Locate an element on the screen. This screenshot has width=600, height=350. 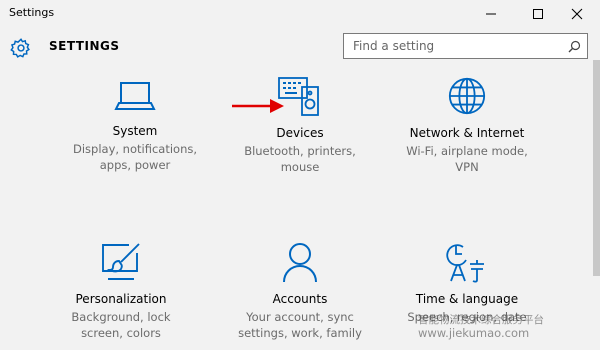
tile-description: Background, lock screen, colors is located at coordinates (121, 325).